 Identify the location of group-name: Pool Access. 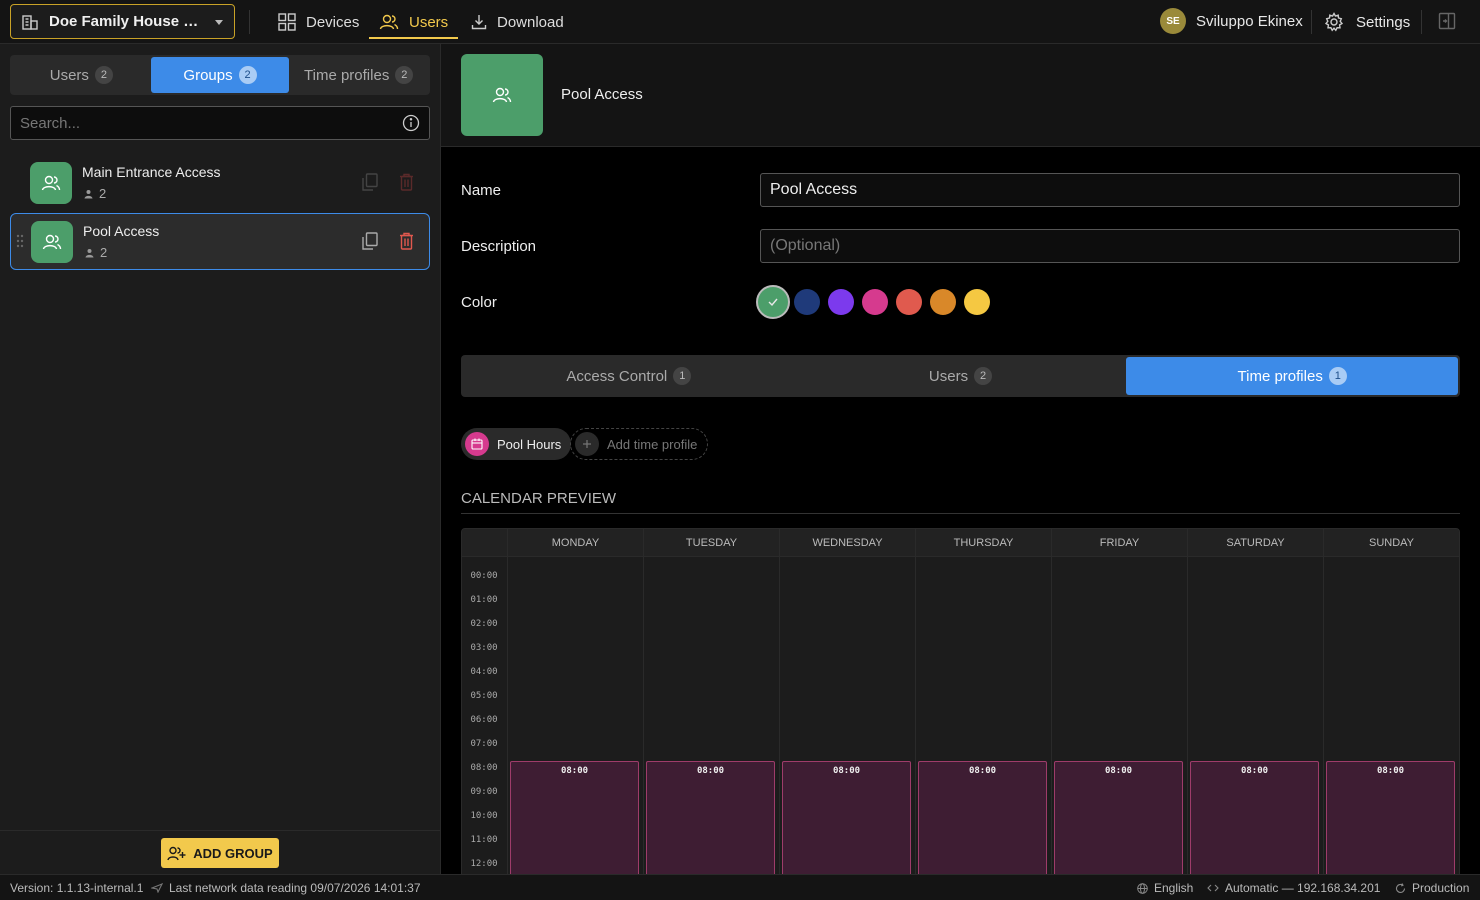
(121, 231).